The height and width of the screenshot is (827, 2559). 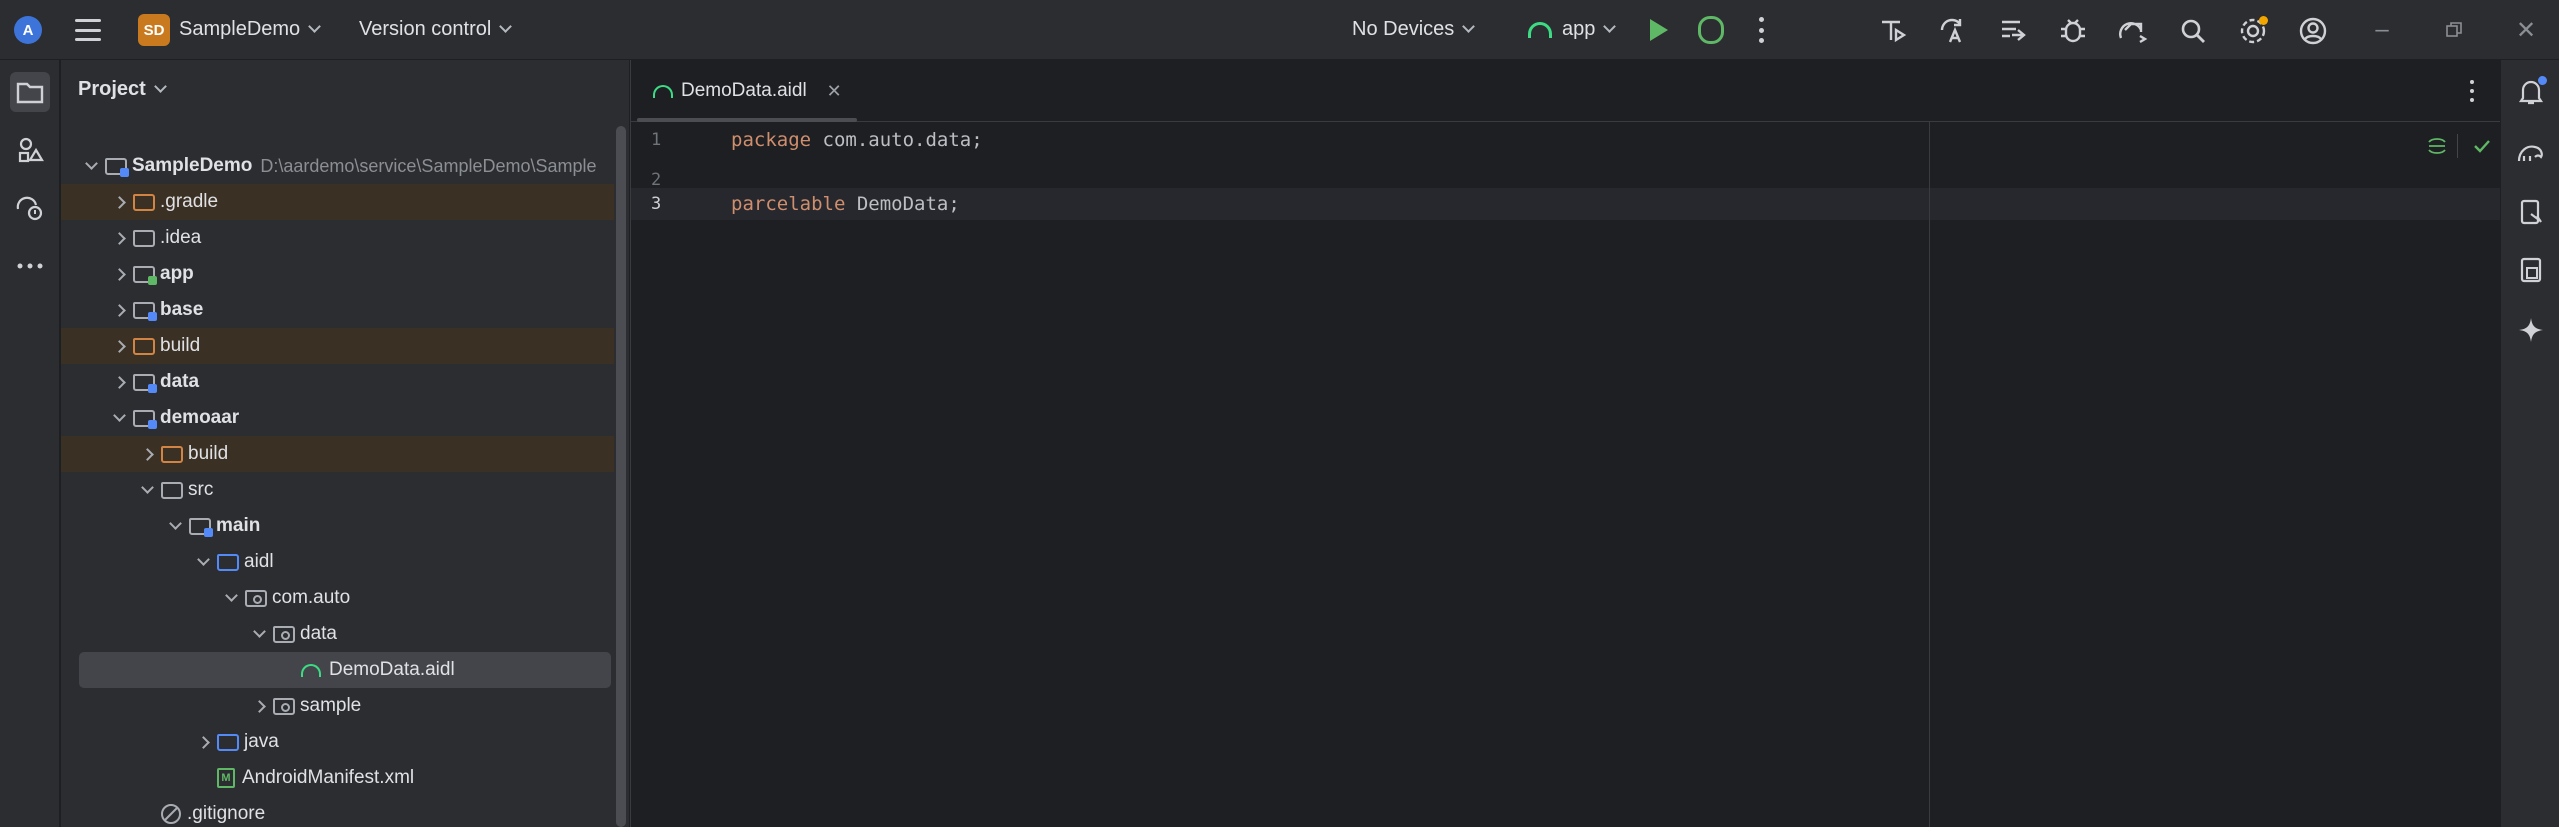 What do you see at coordinates (436, 29) in the screenshot?
I see `version-control-menu: Version control` at bounding box center [436, 29].